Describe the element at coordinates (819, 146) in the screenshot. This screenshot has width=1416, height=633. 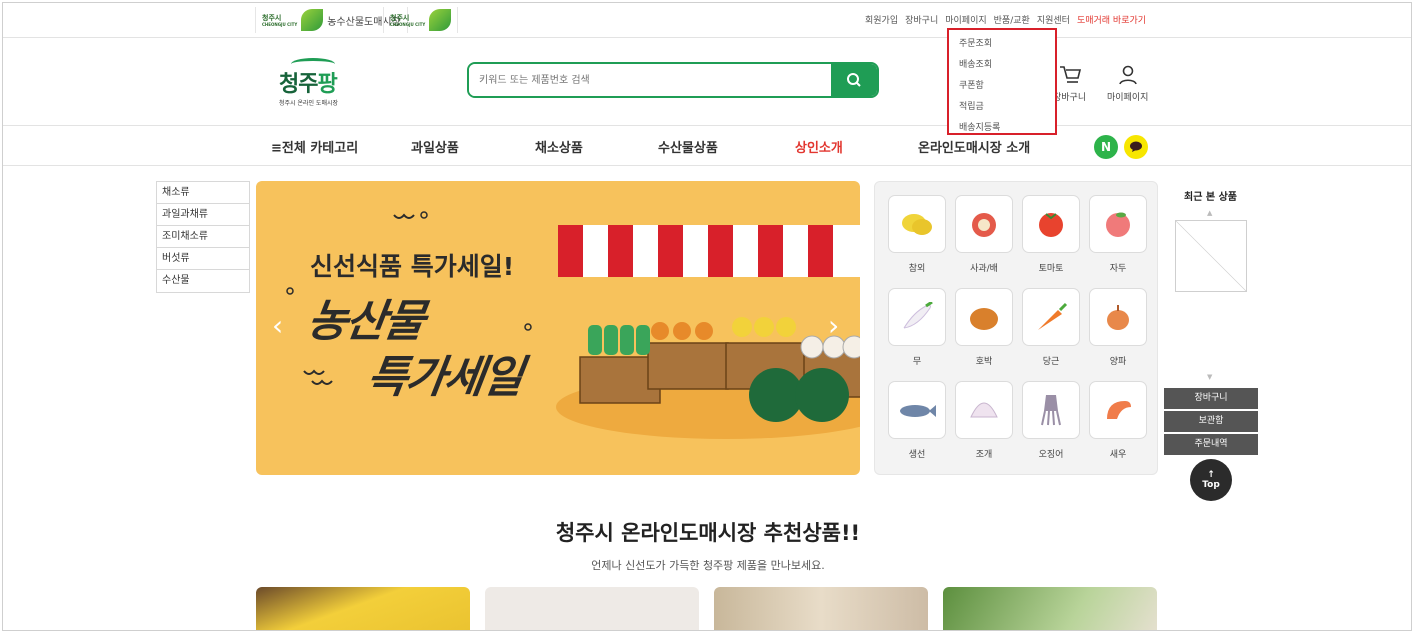
I see `nav-merchant-intro: 상인소개` at that location.